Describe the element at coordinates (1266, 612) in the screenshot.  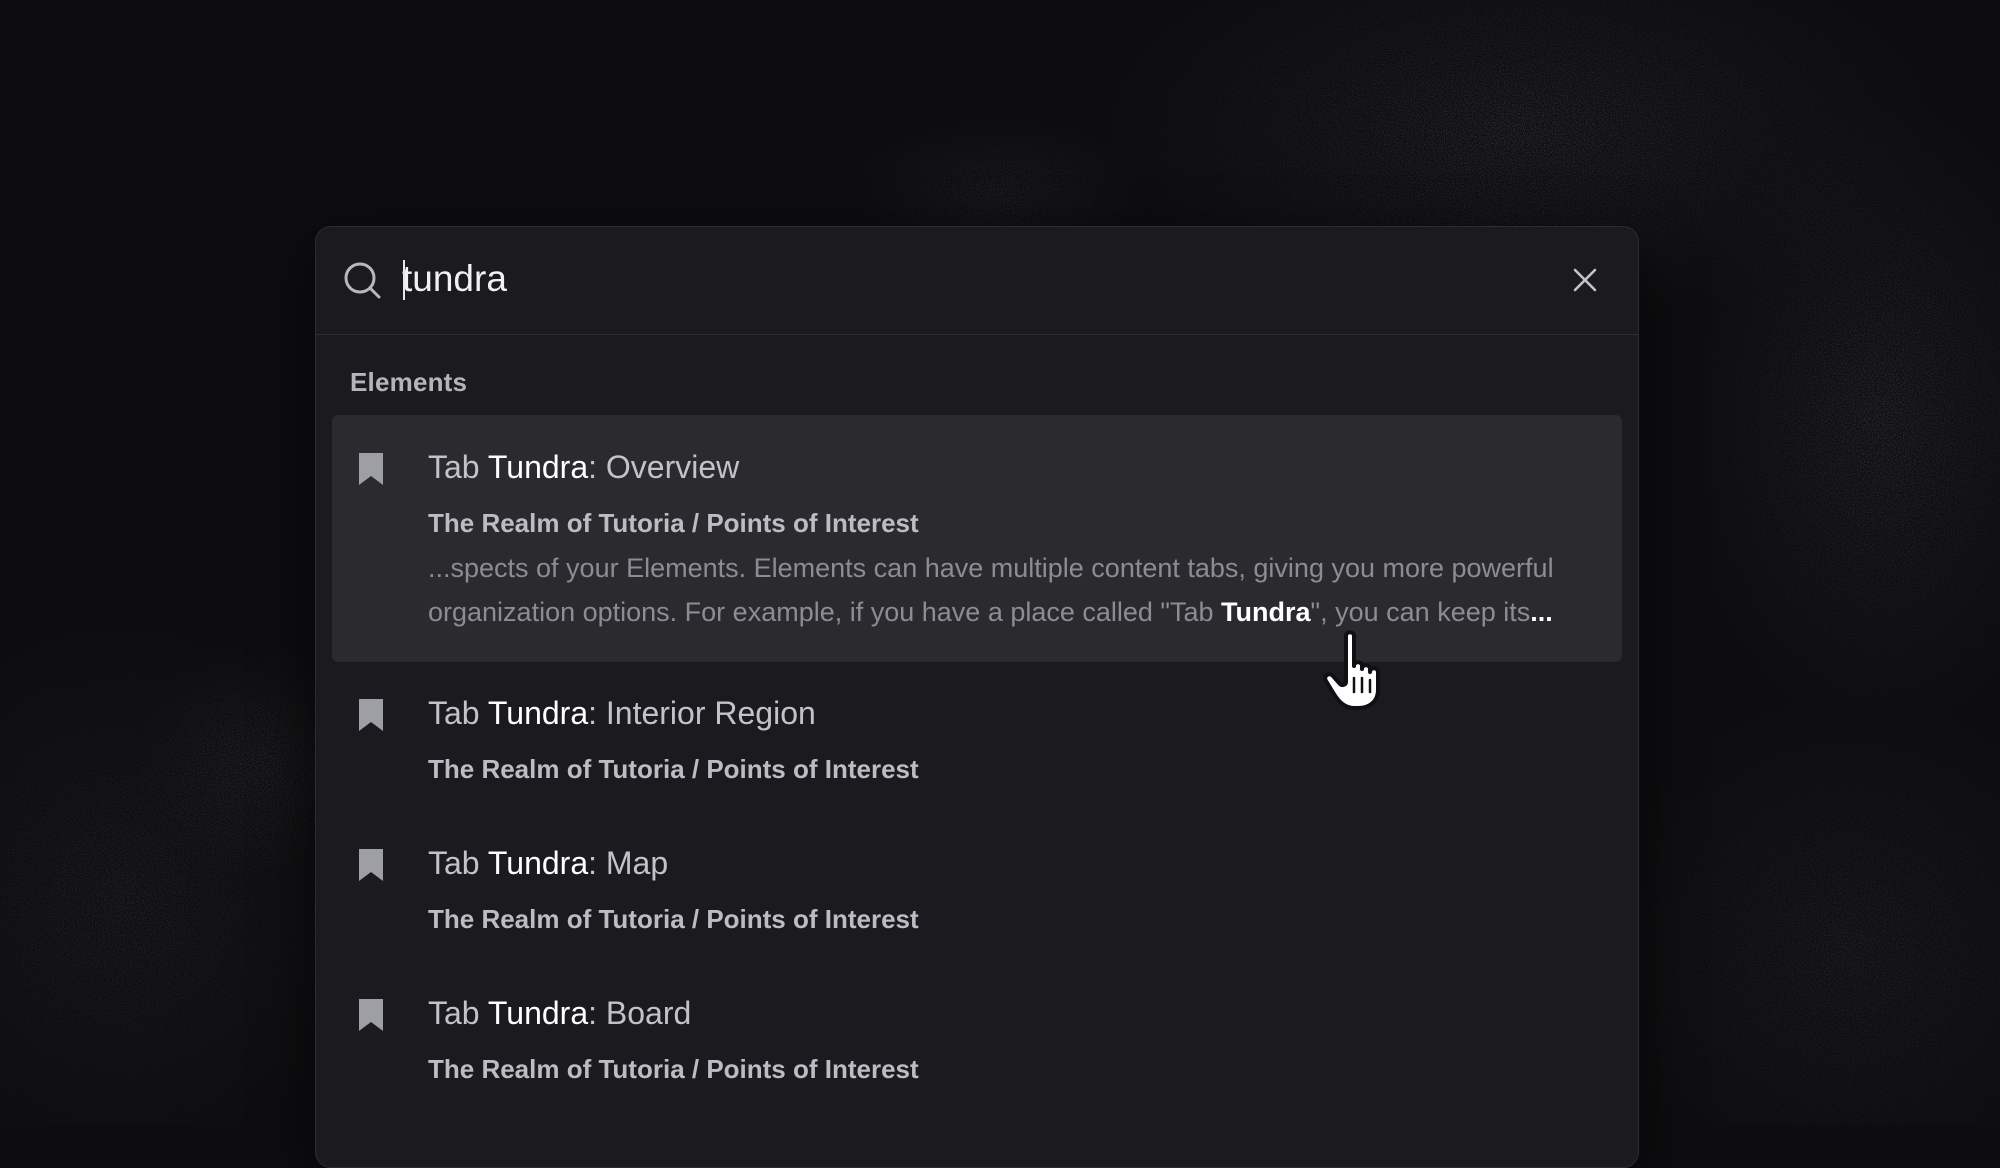
I see `snippet-match: Tundra` at that location.